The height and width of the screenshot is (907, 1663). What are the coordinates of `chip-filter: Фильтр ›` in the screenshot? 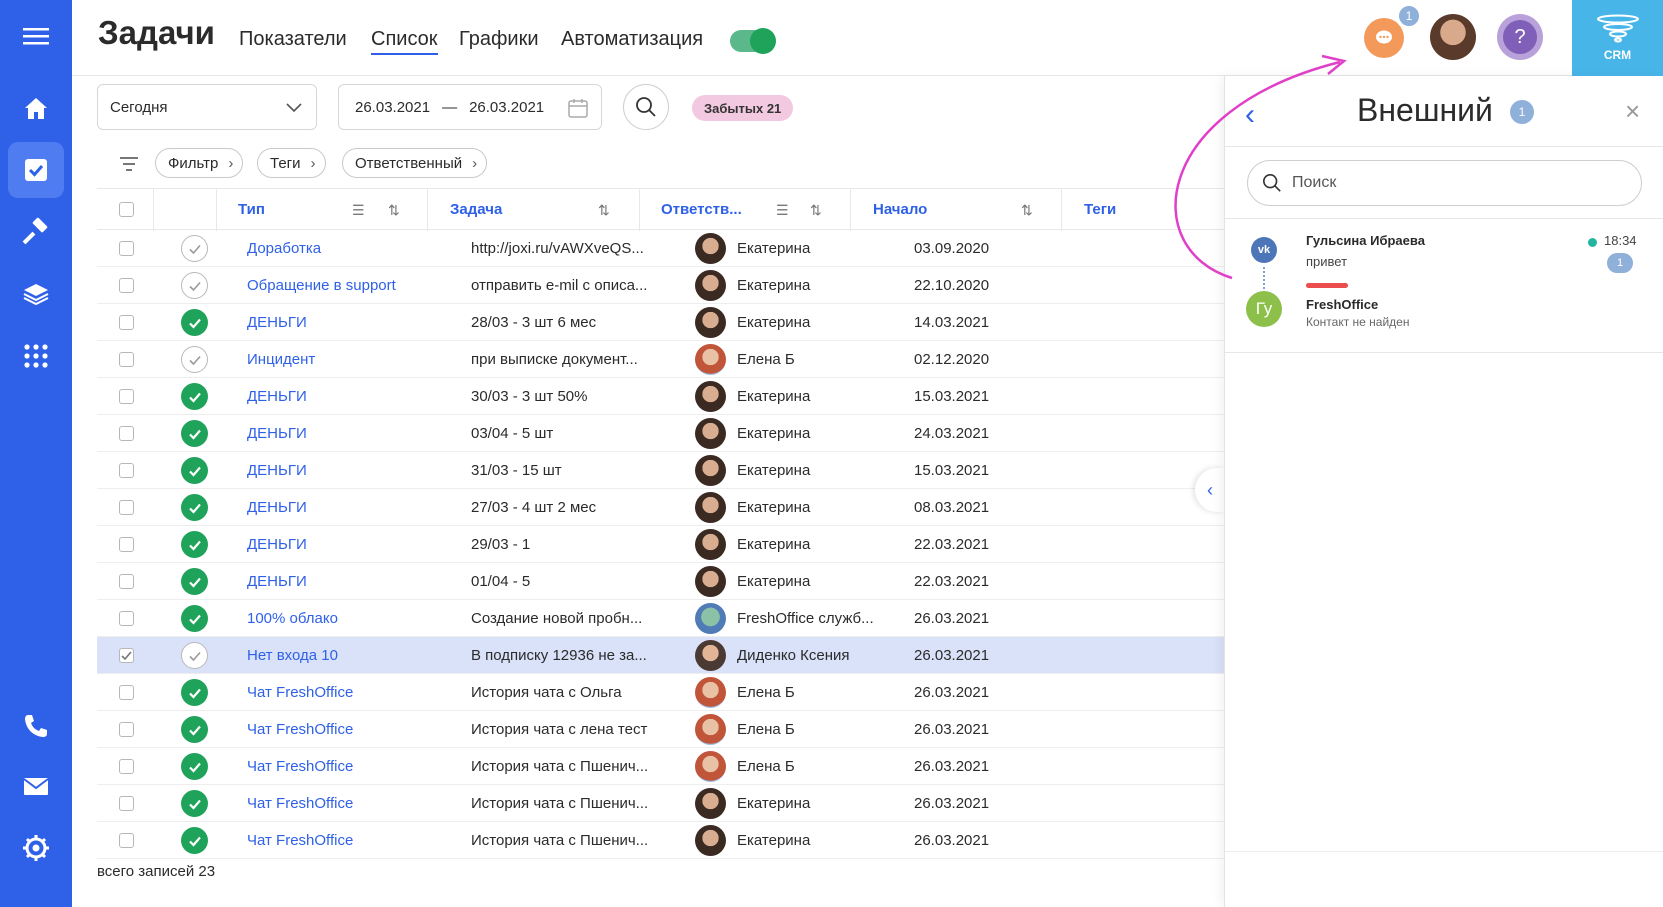 It's located at (199, 163).